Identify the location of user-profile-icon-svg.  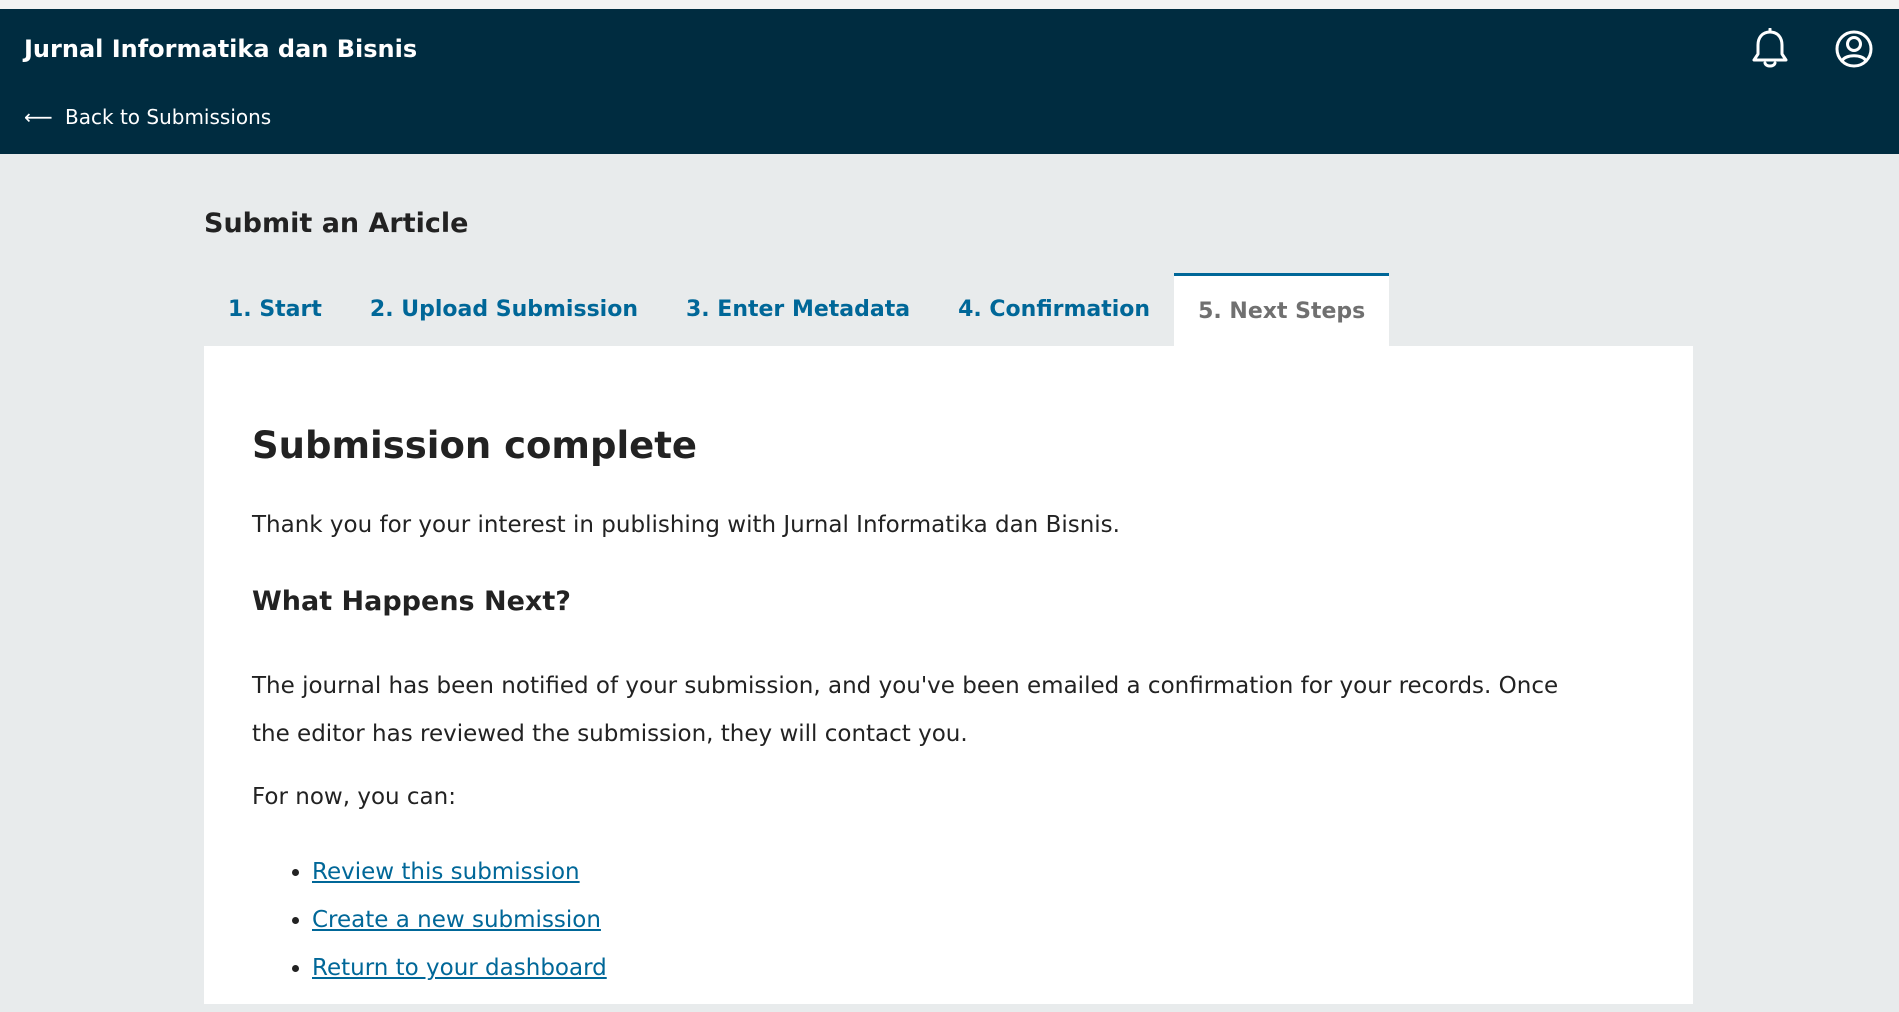
(1854, 49).